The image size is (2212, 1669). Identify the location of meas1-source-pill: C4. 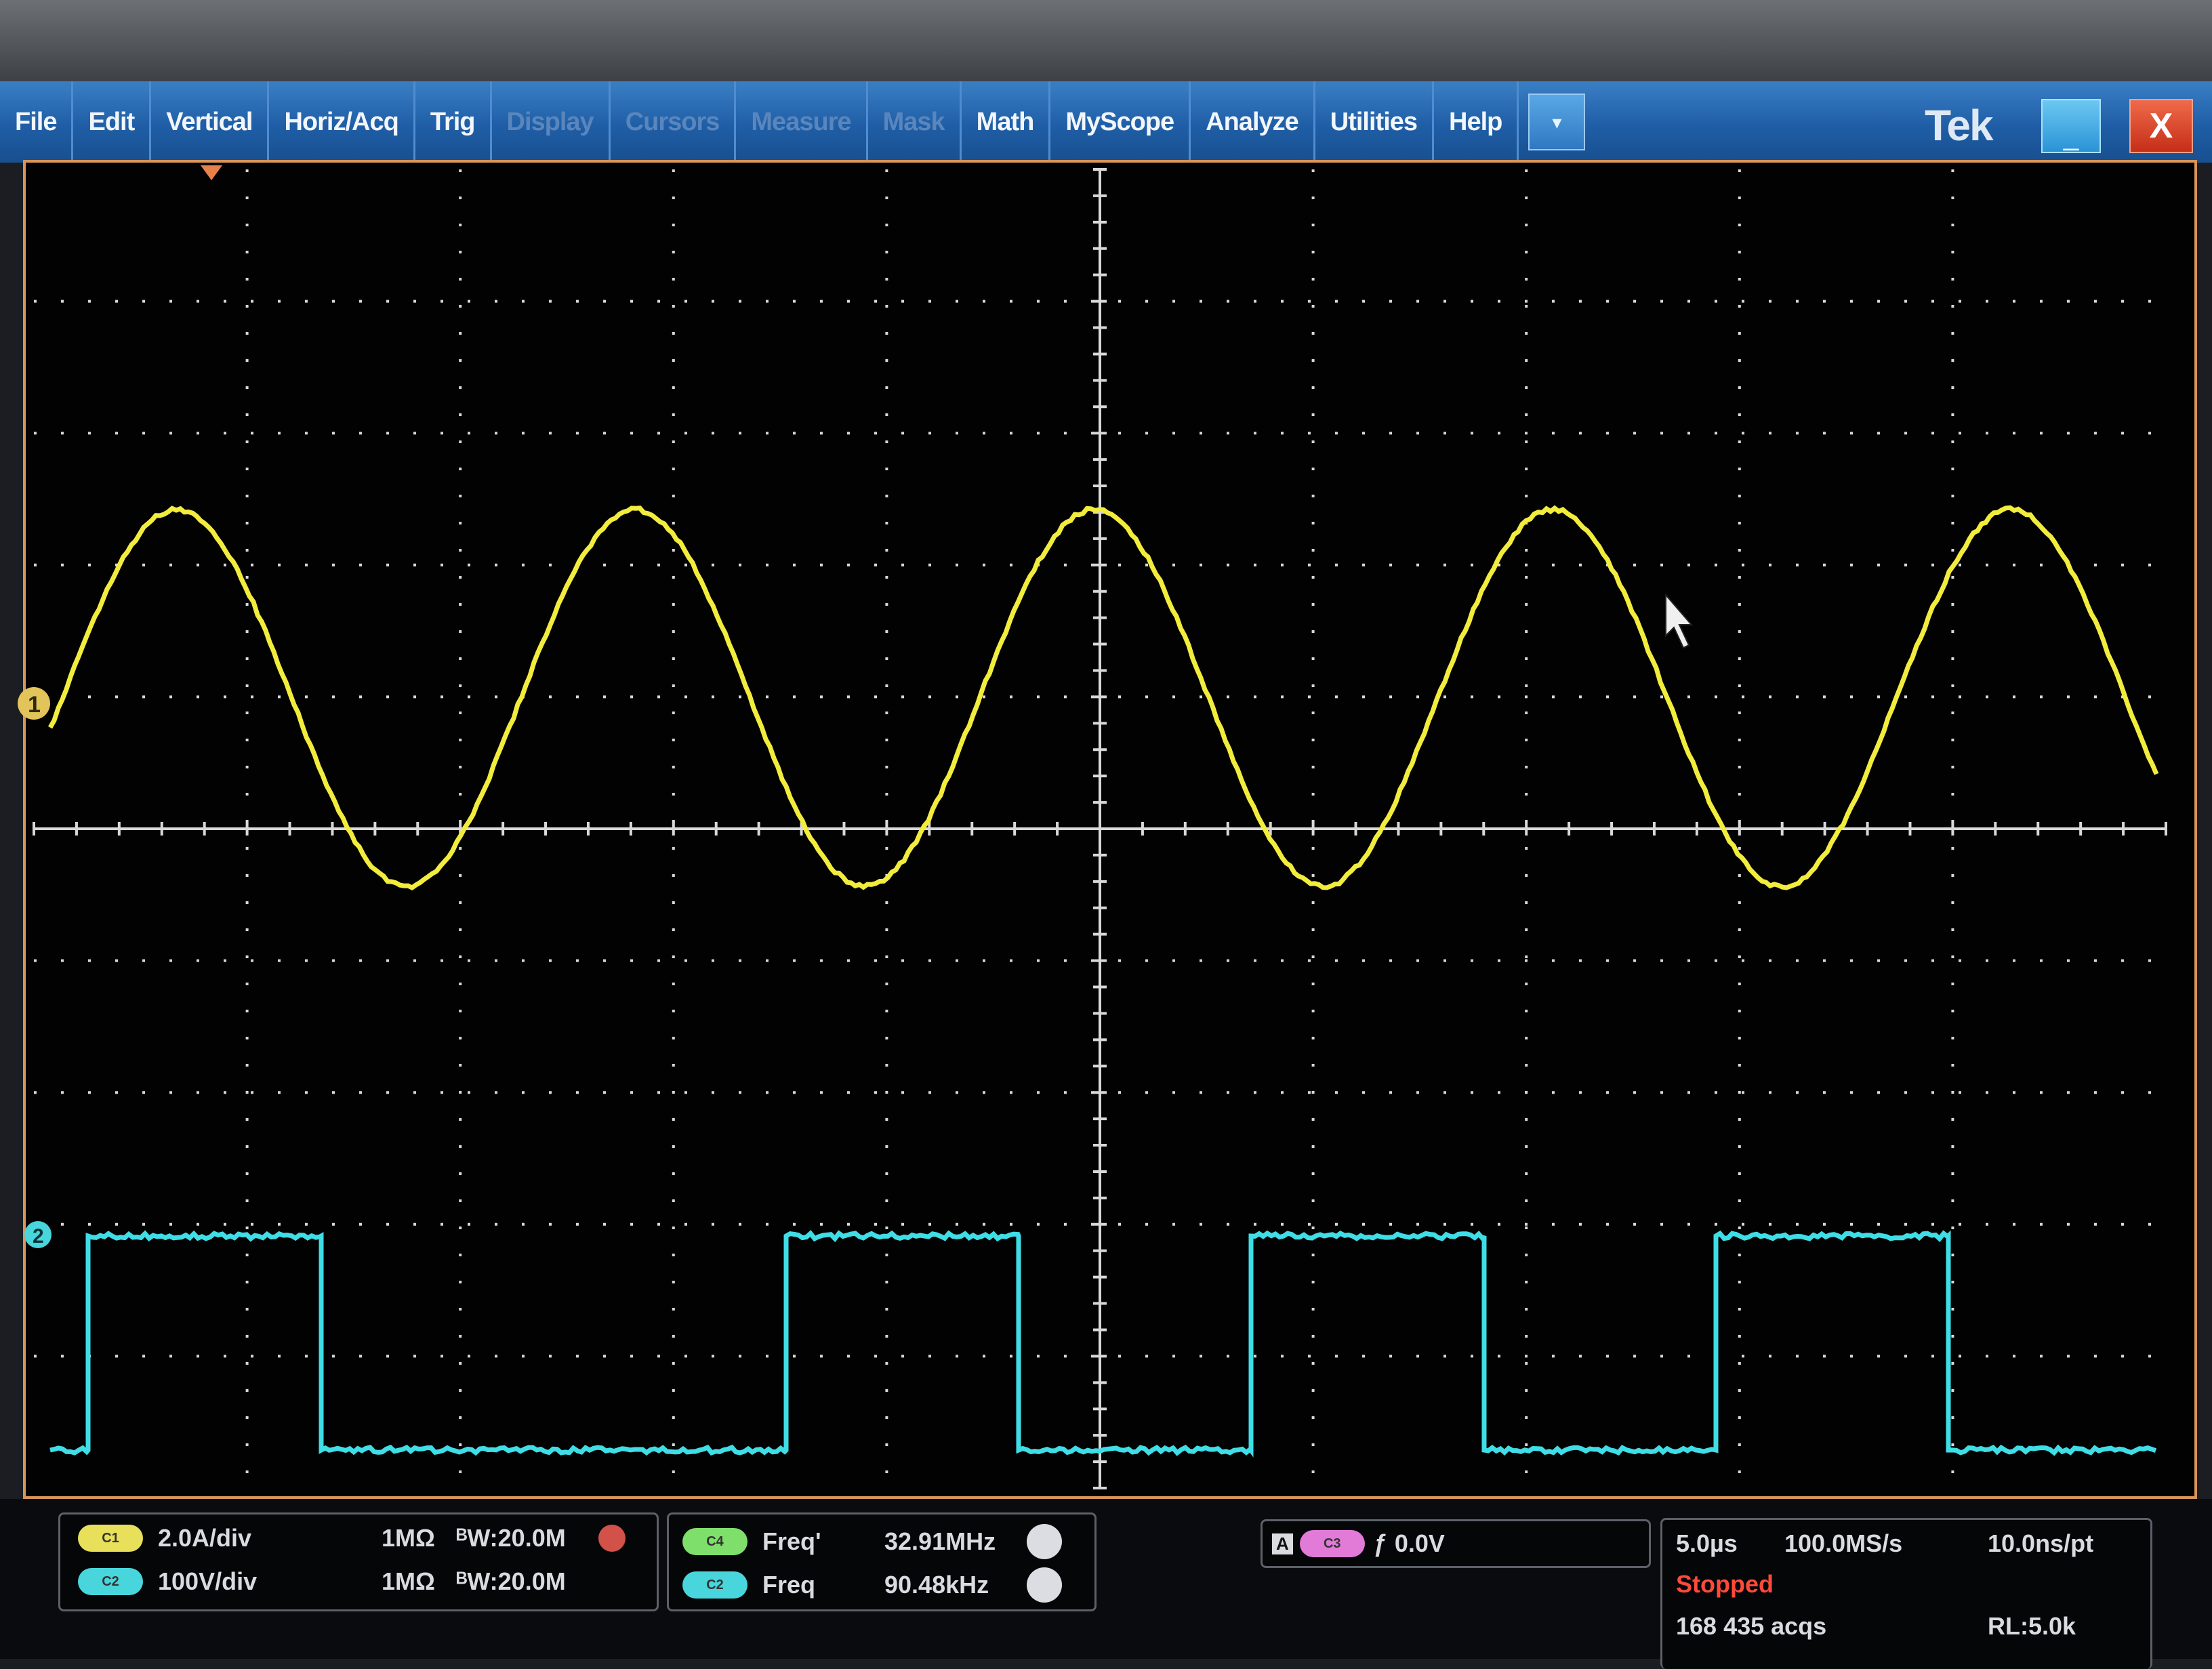
(714, 1542).